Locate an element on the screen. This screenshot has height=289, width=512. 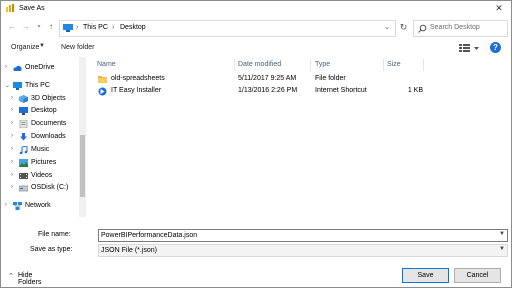
help-button: ? is located at coordinates (495, 47).